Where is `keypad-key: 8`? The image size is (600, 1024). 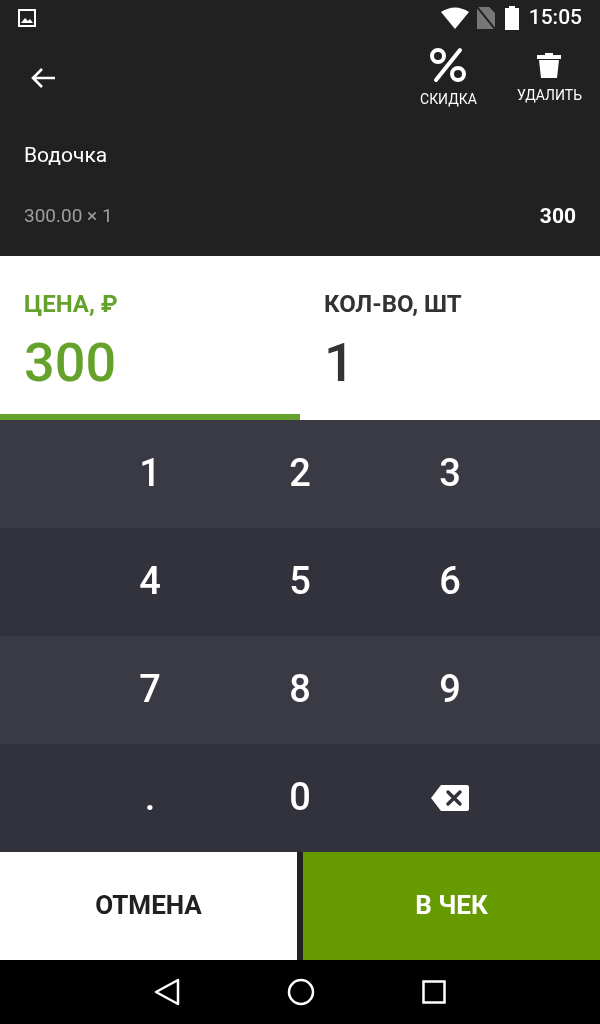
keypad-key: 8 is located at coordinates (300, 689).